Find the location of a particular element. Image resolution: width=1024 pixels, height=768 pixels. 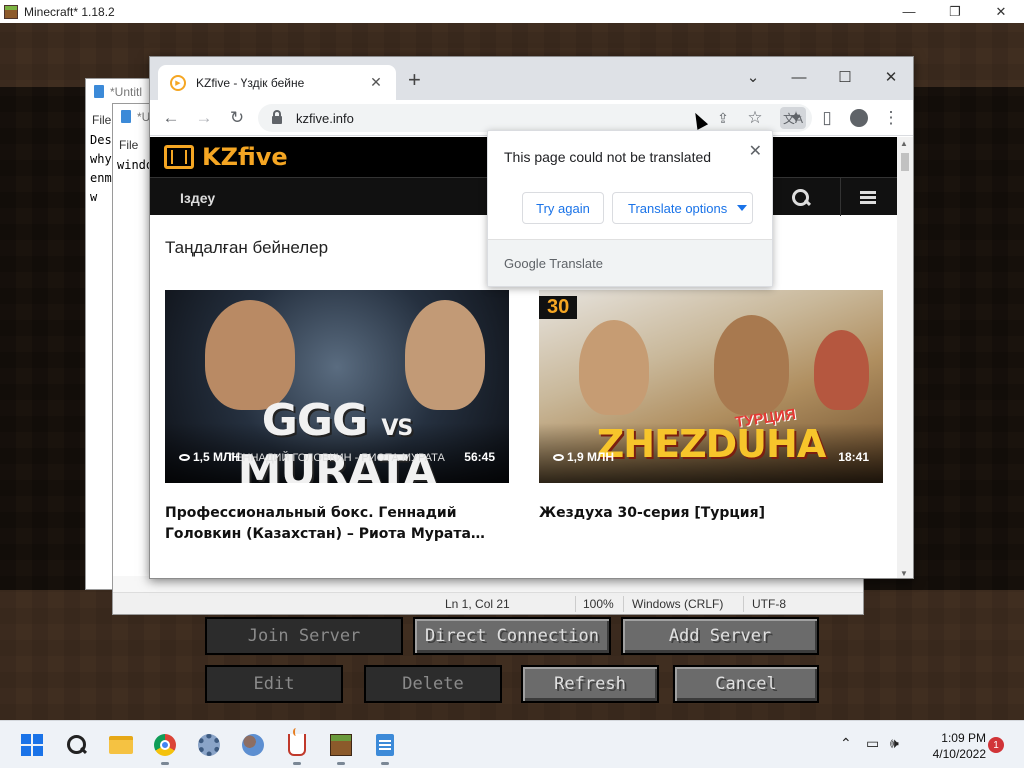

google-translate-brand: Google Translate is located at coordinates (554, 263).